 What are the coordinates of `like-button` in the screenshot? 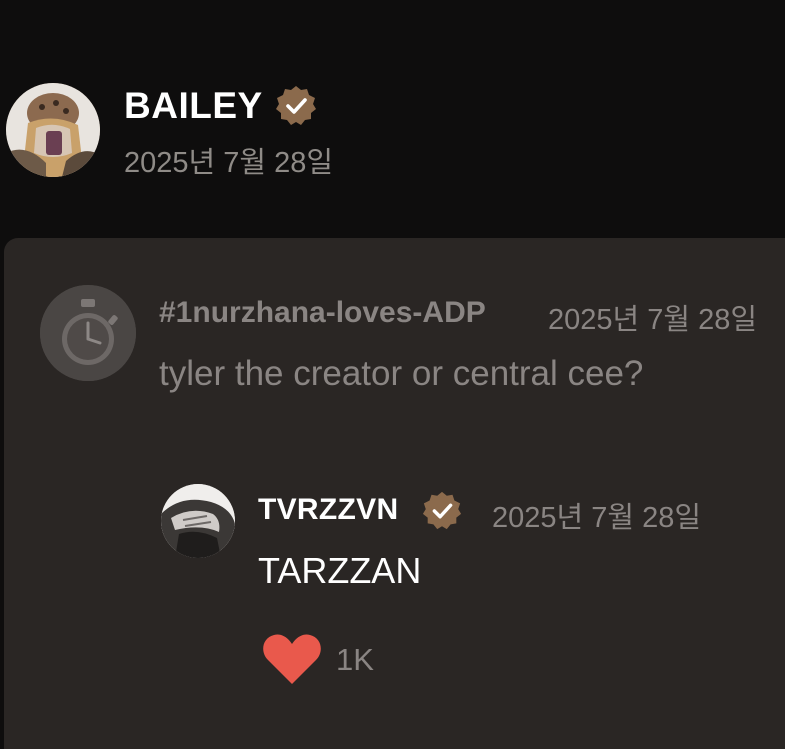 It's located at (292, 659).